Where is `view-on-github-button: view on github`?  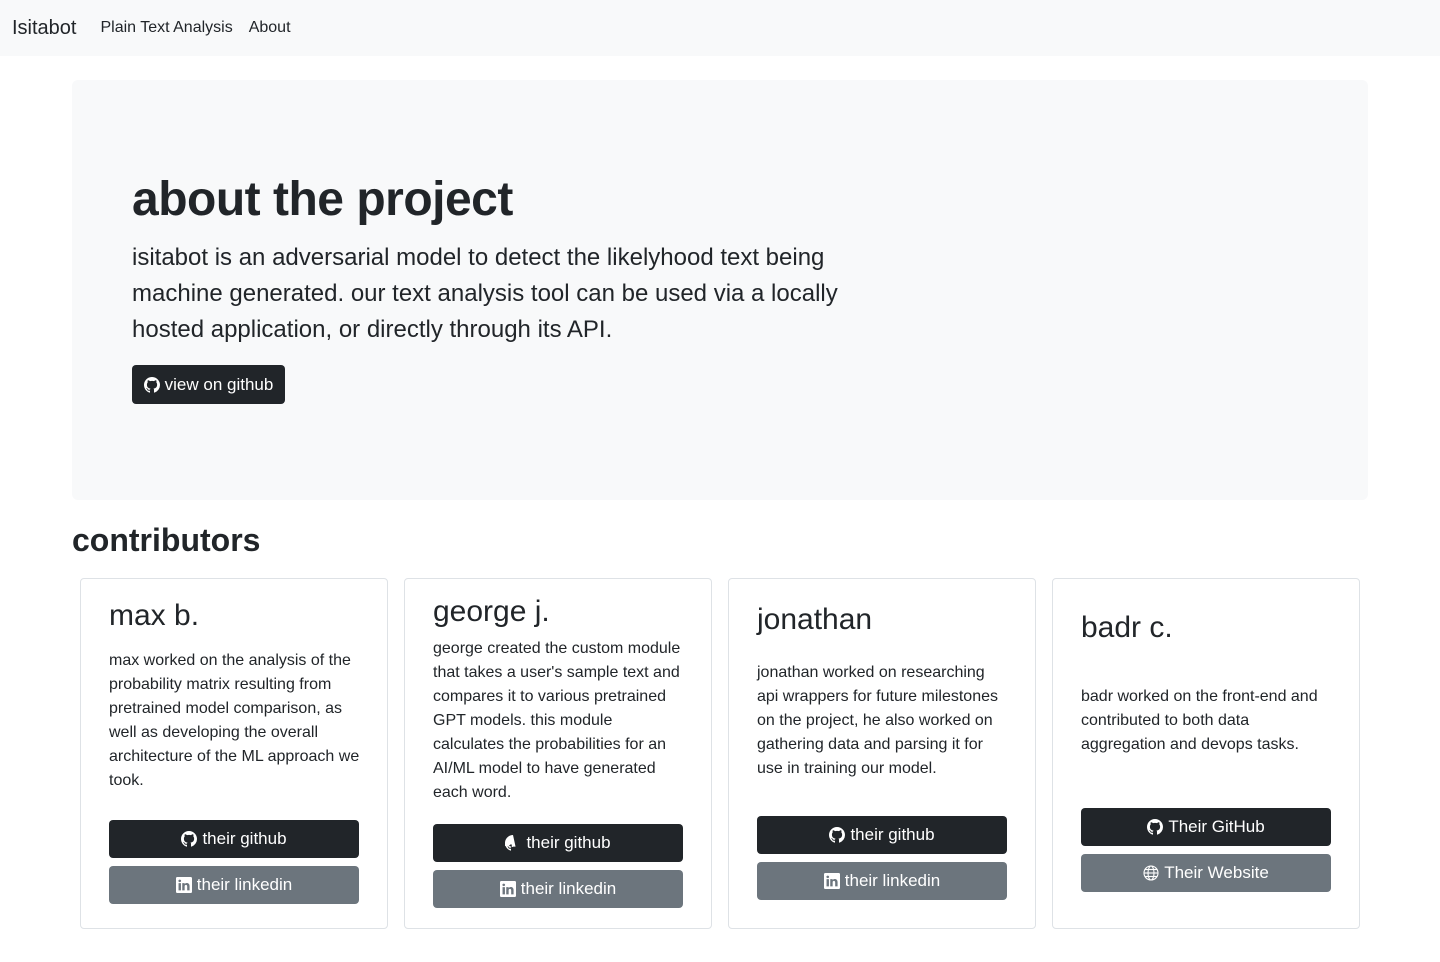
view-on-github-button: view on github is located at coordinates (208, 384).